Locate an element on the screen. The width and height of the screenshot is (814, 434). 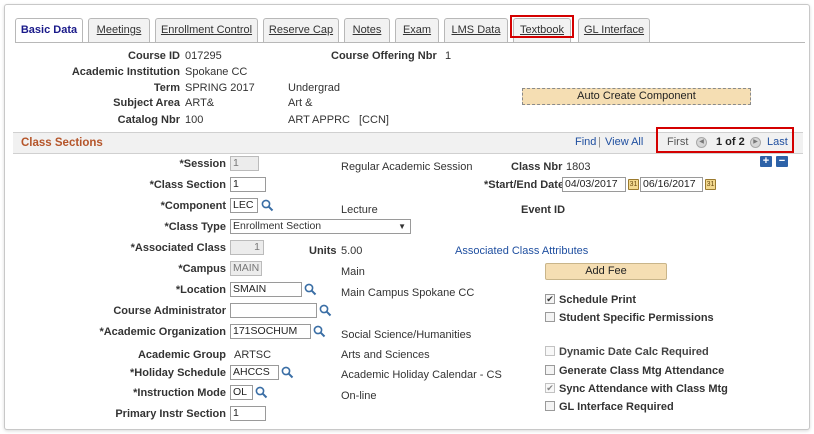
component-label: *Component is located at coordinates (193, 206).